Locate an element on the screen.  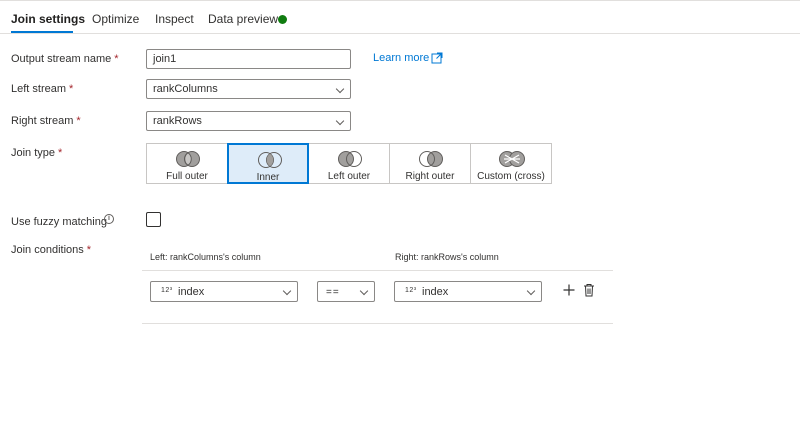
join-type-full-outer: Full outer is located at coordinates (187, 163).